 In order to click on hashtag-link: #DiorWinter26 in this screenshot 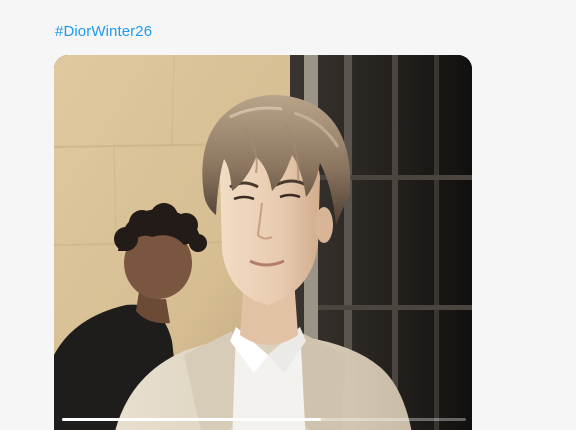, I will do `click(103, 32)`.